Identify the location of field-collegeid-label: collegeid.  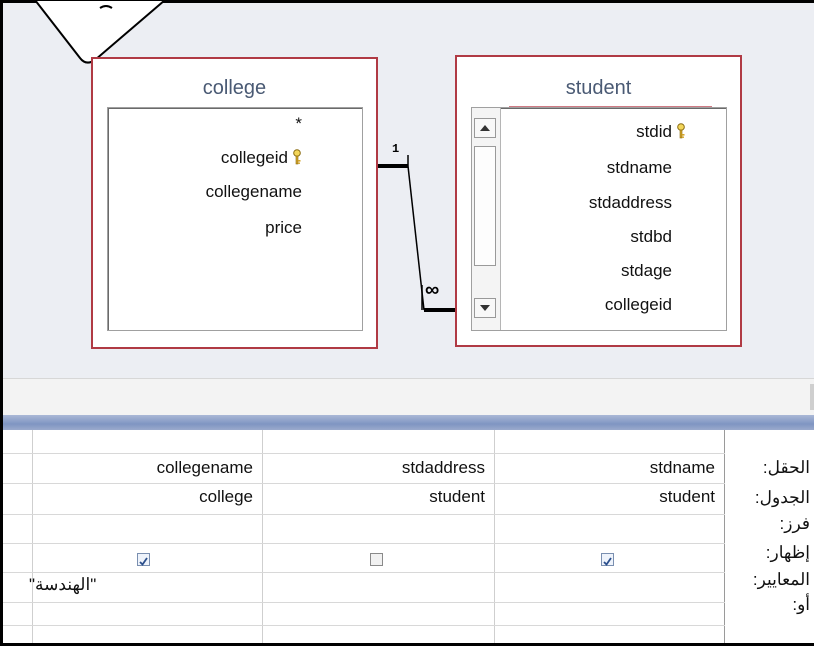
(254, 157).